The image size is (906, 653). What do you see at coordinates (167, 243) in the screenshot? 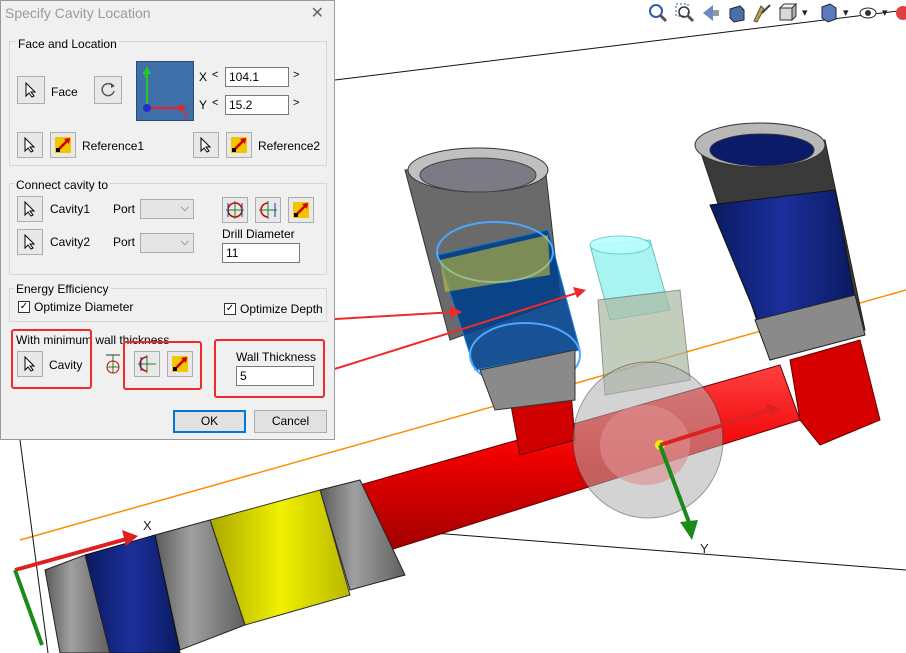
I see `port2-select: ⌵` at bounding box center [167, 243].